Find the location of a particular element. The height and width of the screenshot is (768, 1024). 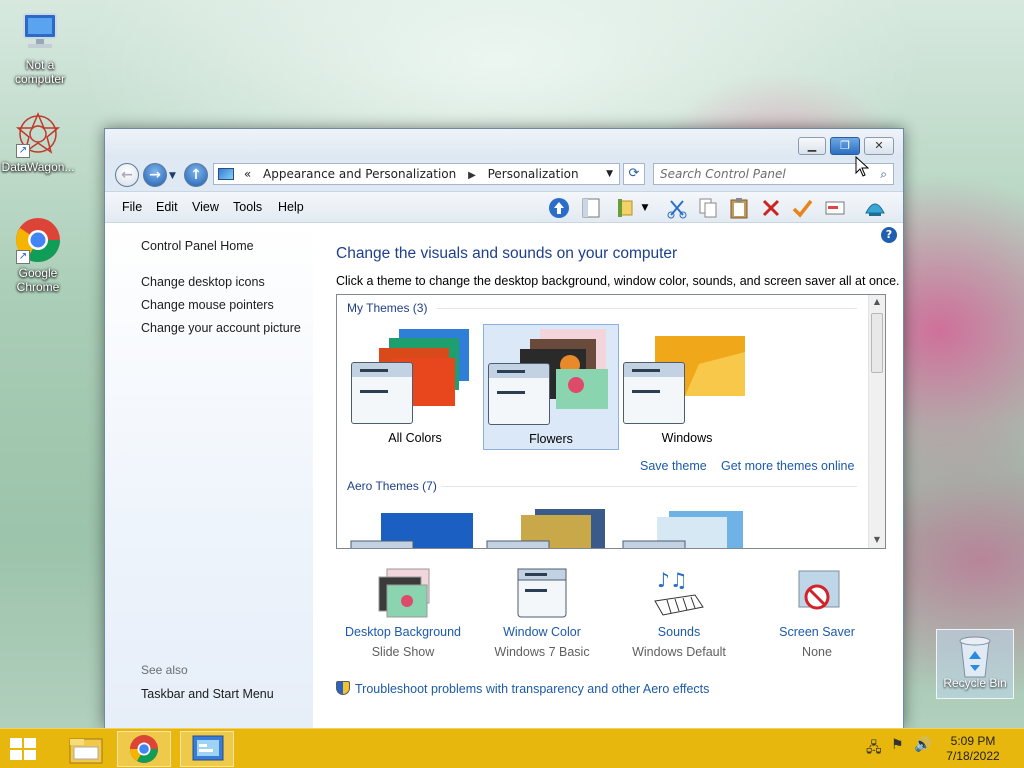

cut-icon is located at coordinates (677, 208).